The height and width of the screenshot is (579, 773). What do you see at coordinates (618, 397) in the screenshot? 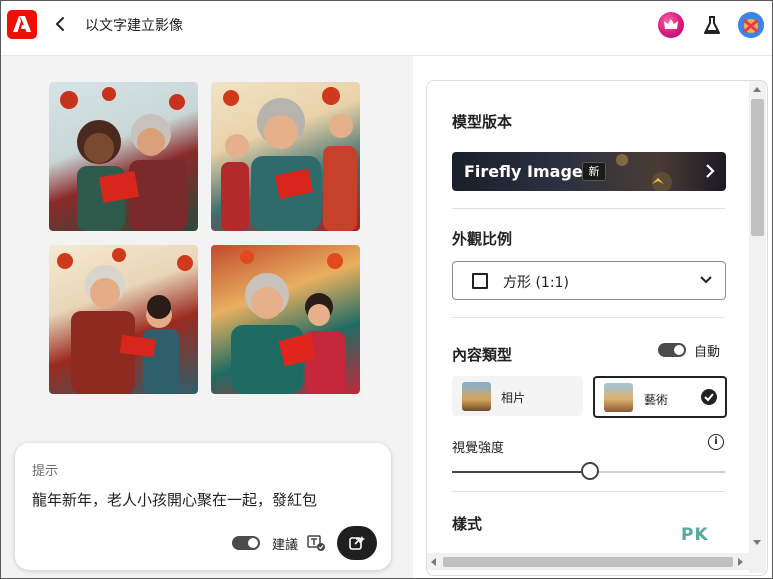
I see `art-thumbnail` at bounding box center [618, 397].